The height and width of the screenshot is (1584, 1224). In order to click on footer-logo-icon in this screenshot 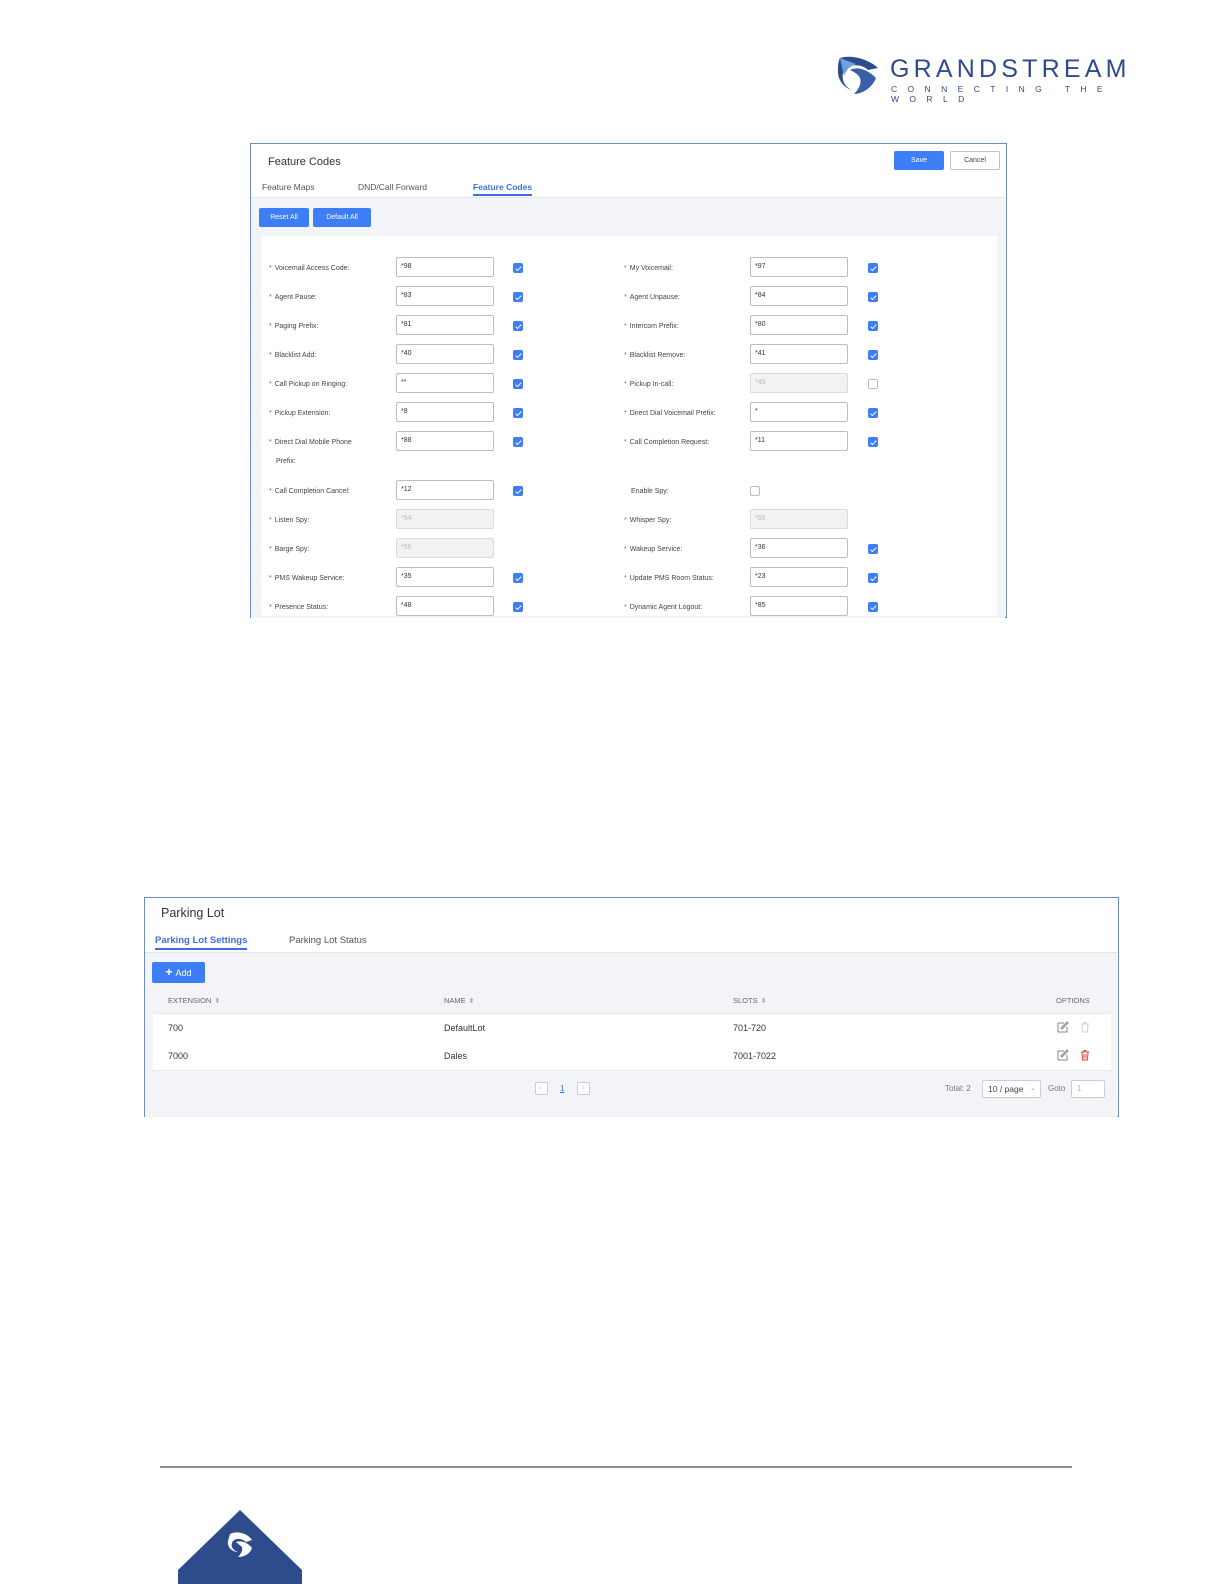, I will do `click(240, 1547)`.